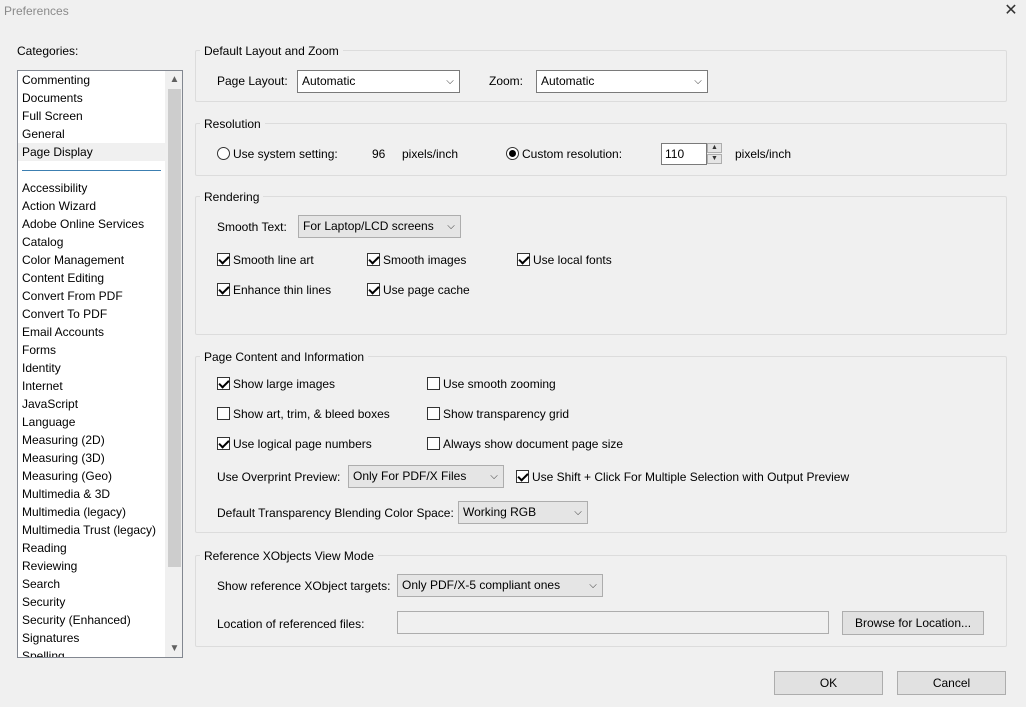 This screenshot has height=707, width=1026. What do you see at coordinates (91, 476) in the screenshot?
I see `category-item: Measuring (Geo)` at bounding box center [91, 476].